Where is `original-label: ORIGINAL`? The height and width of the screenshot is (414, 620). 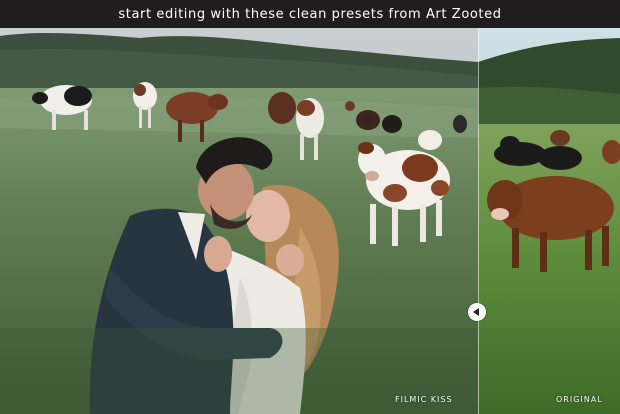 original-label: ORIGINAL is located at coordinates (579, 399).